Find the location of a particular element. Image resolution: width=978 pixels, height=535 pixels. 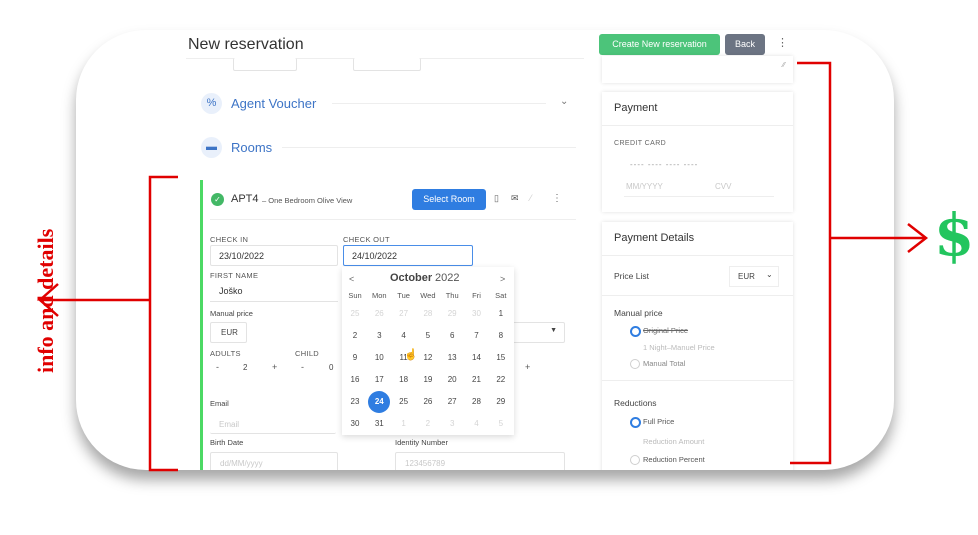

left-bracket is located at coordinates (163, 323).